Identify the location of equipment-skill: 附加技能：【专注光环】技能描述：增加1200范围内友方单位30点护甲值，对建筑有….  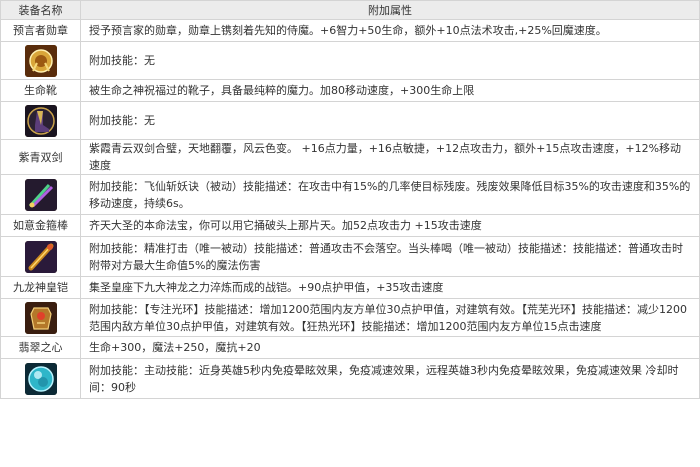
(390, 317).